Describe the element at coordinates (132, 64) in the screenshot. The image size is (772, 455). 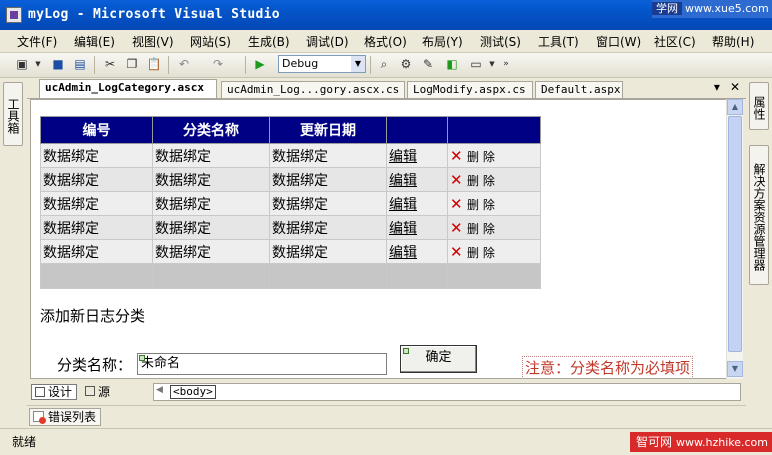
I see `copy-icon: ❐` at that location.